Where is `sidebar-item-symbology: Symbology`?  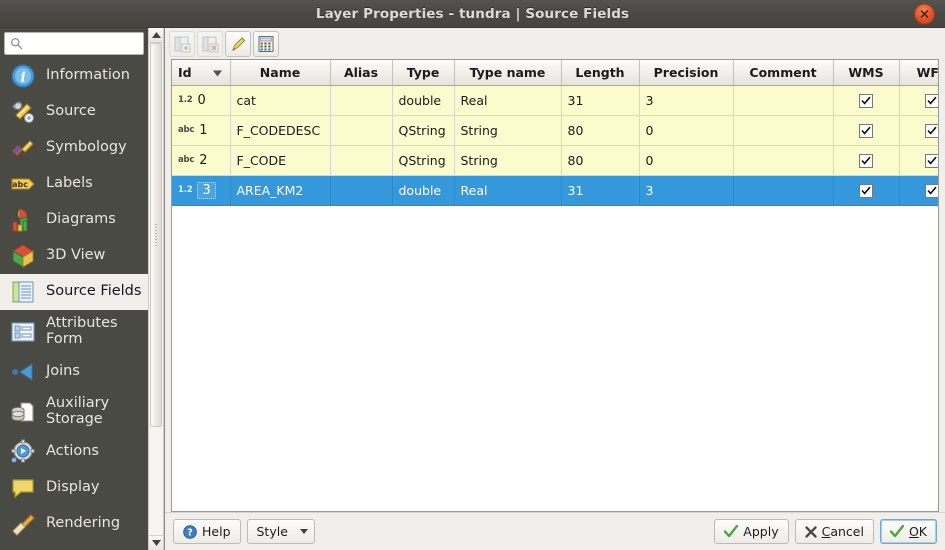 sidebar-item-symbology: Symbology is located at coordinates (74, 148).